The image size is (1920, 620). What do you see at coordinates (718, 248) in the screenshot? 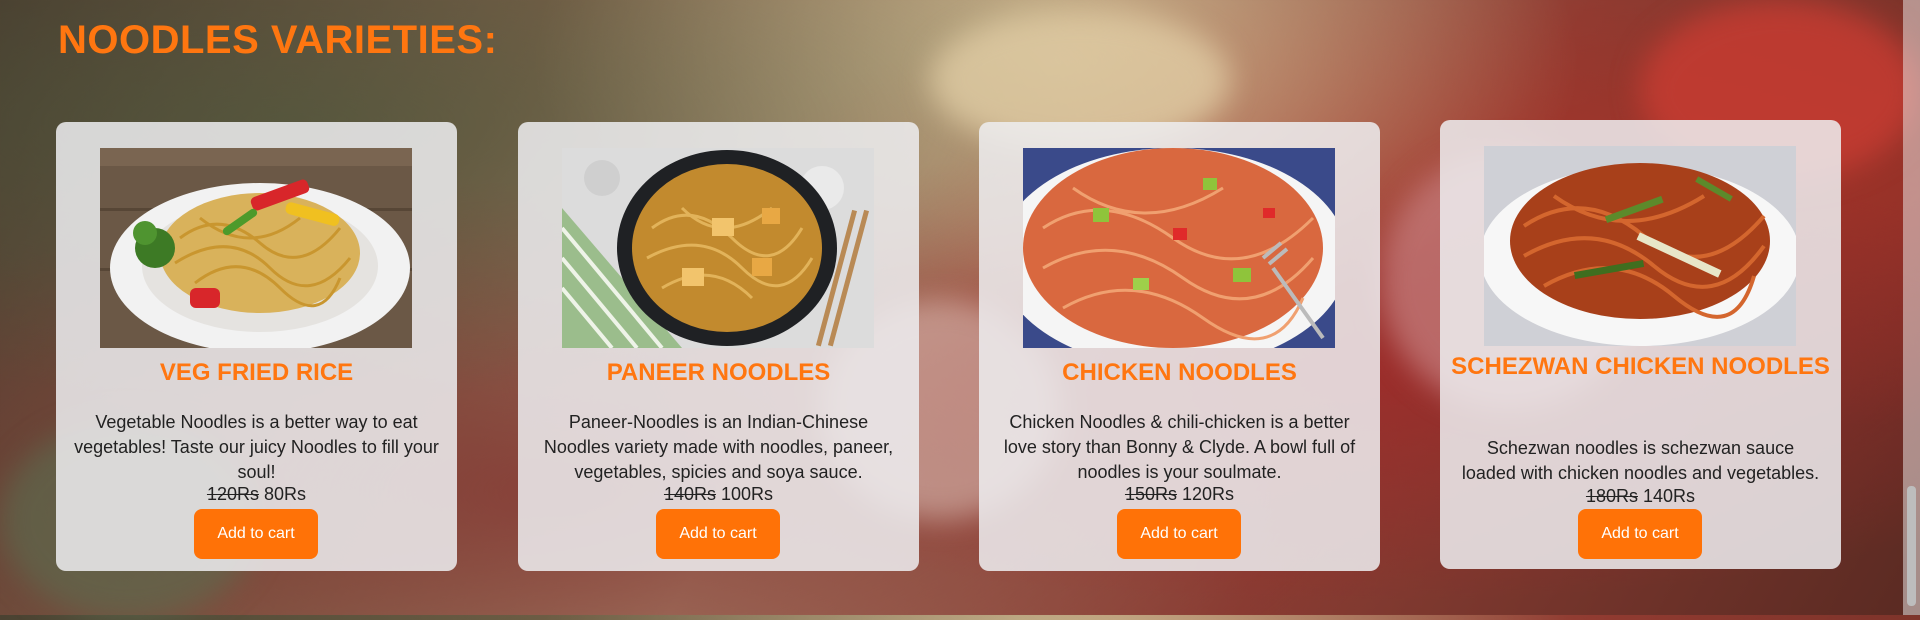
I see `product-image-paneer-noodles` at bounding box center [718, 248].